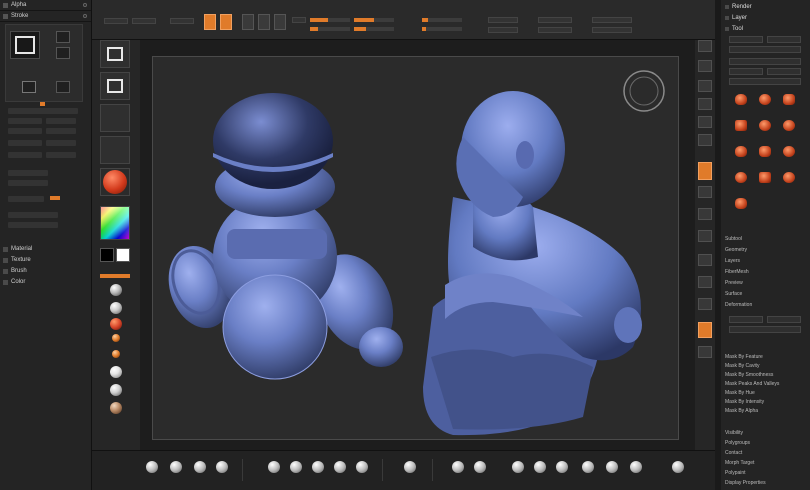  I want to click on rgb-intensity-slider, so click(330, 20).